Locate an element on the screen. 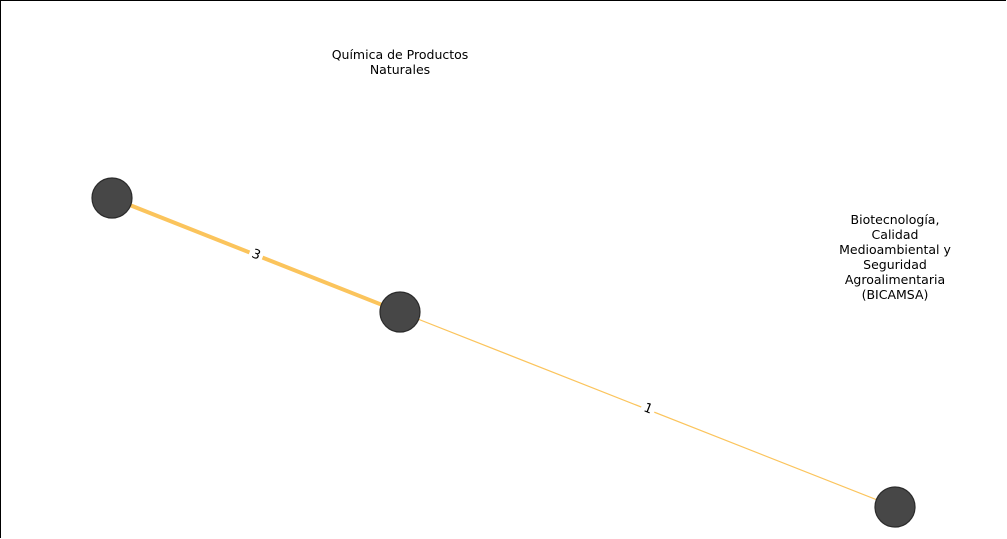  node-label-quimica: Química de Productos Naturales is located at coordinates (400, 62).